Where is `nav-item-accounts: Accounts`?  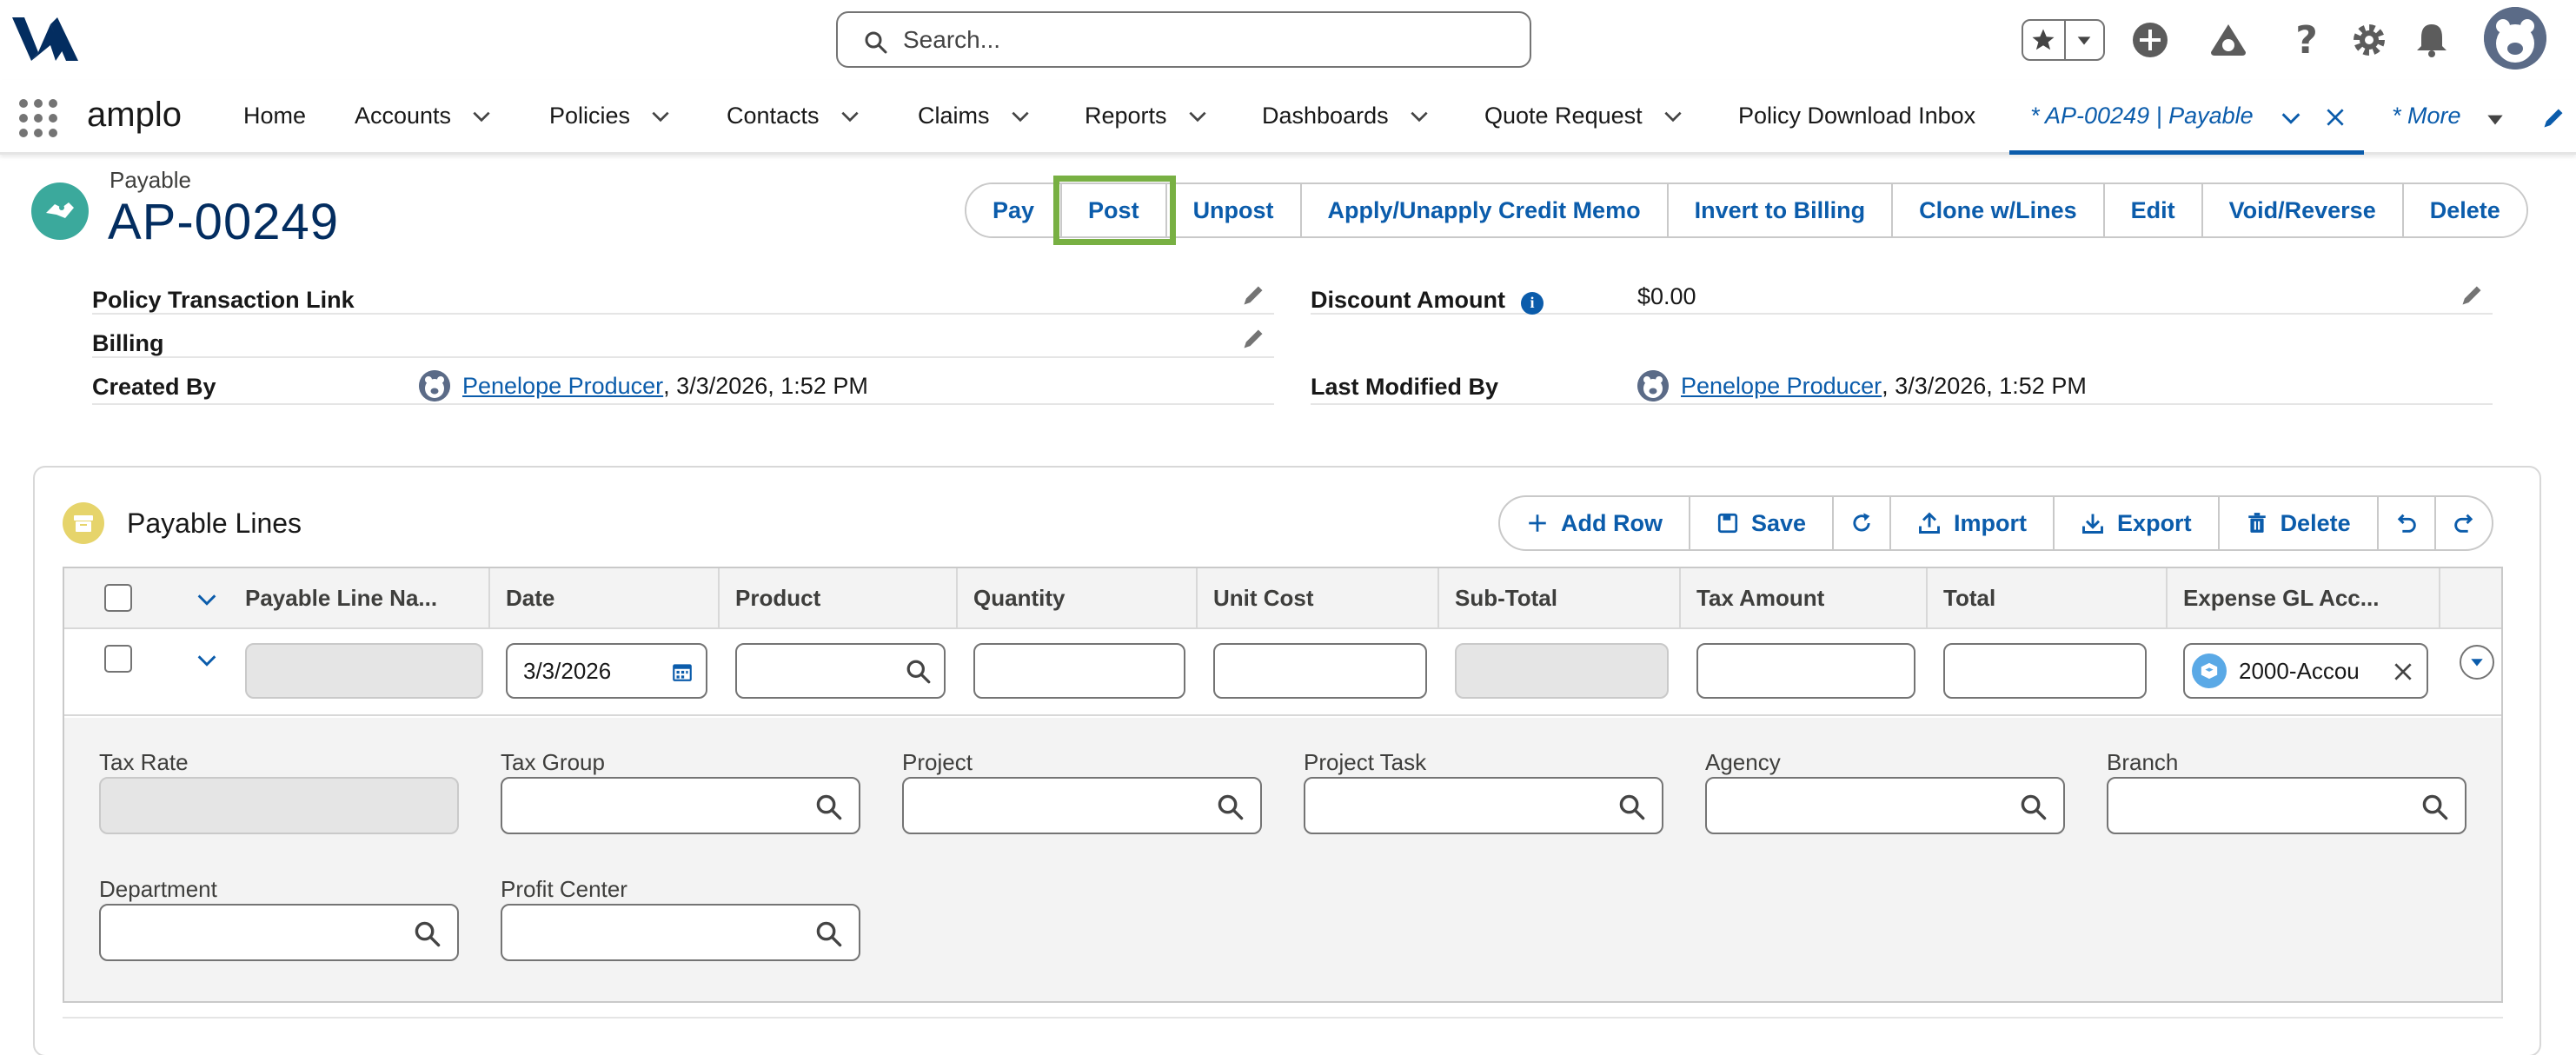
nav-item-accounts: Accounts is located at coordinates (424, 116).